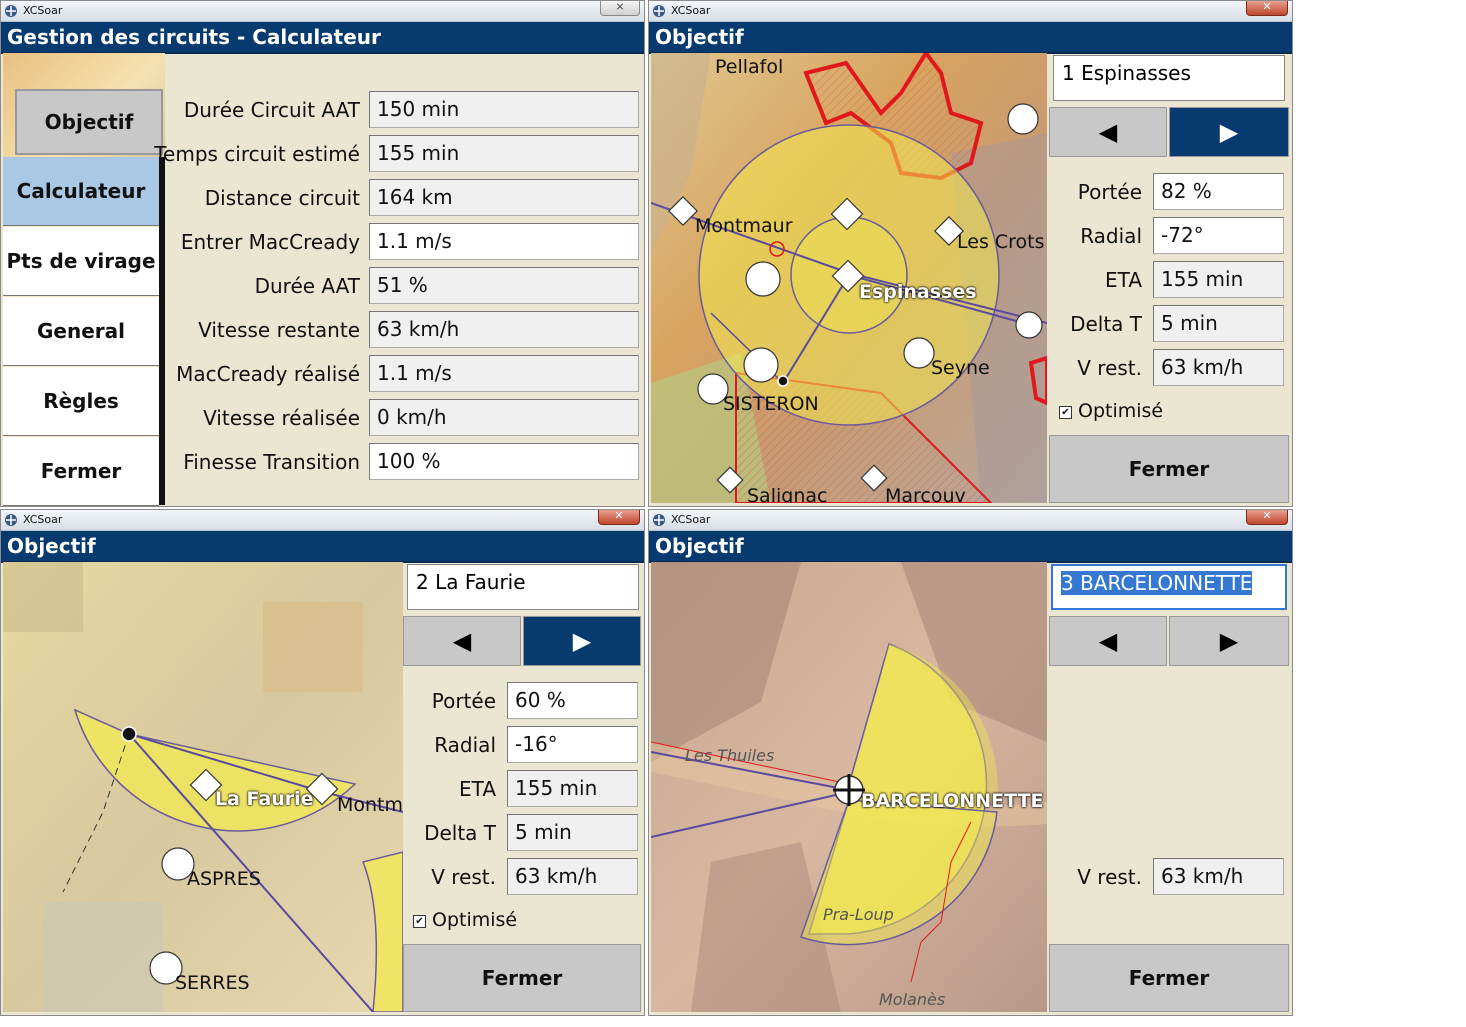 Image resolution: width=1466 pixels, height=1027 pixels. What do you see at coordinates (918, 292) in the screenshot?
I see `map-label: Espinasses` at bounding box center [918, 292].